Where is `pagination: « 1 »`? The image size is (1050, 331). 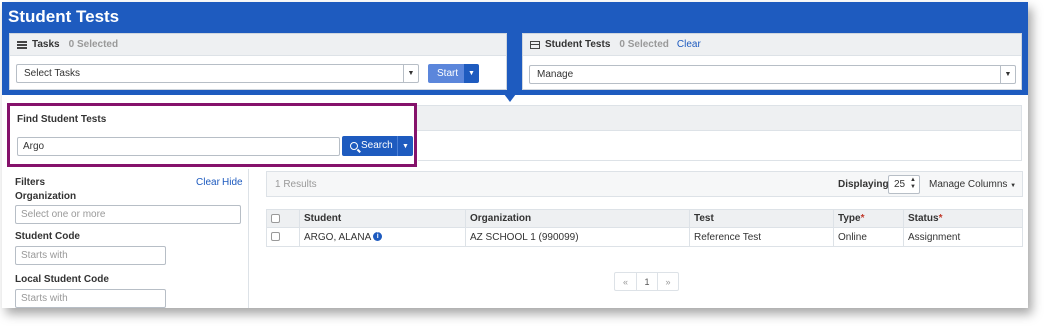 pagination: « 1 » is located at coordinates (646, 281).